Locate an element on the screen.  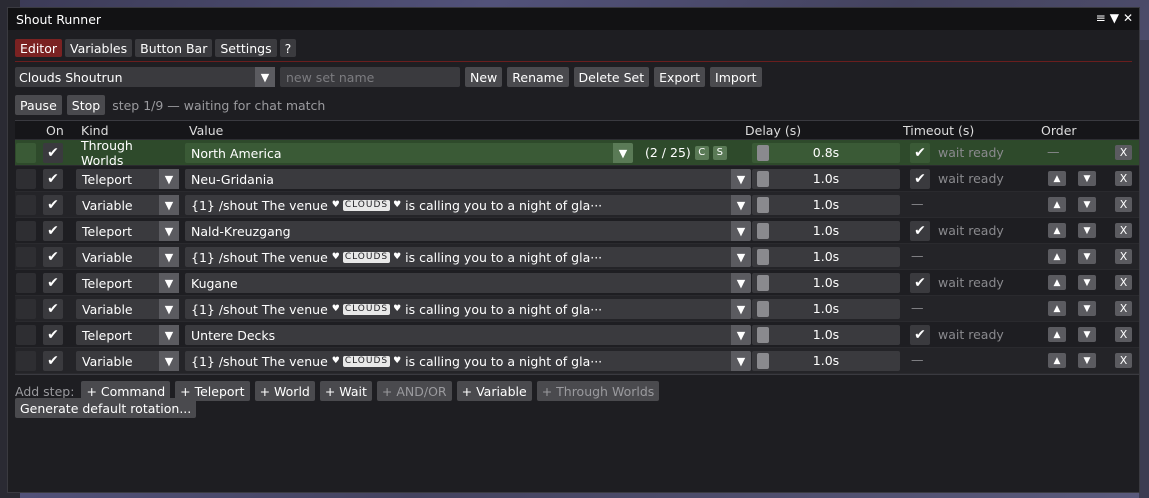
value-select: Kugane ▼ is located at coordinates (468, 283).